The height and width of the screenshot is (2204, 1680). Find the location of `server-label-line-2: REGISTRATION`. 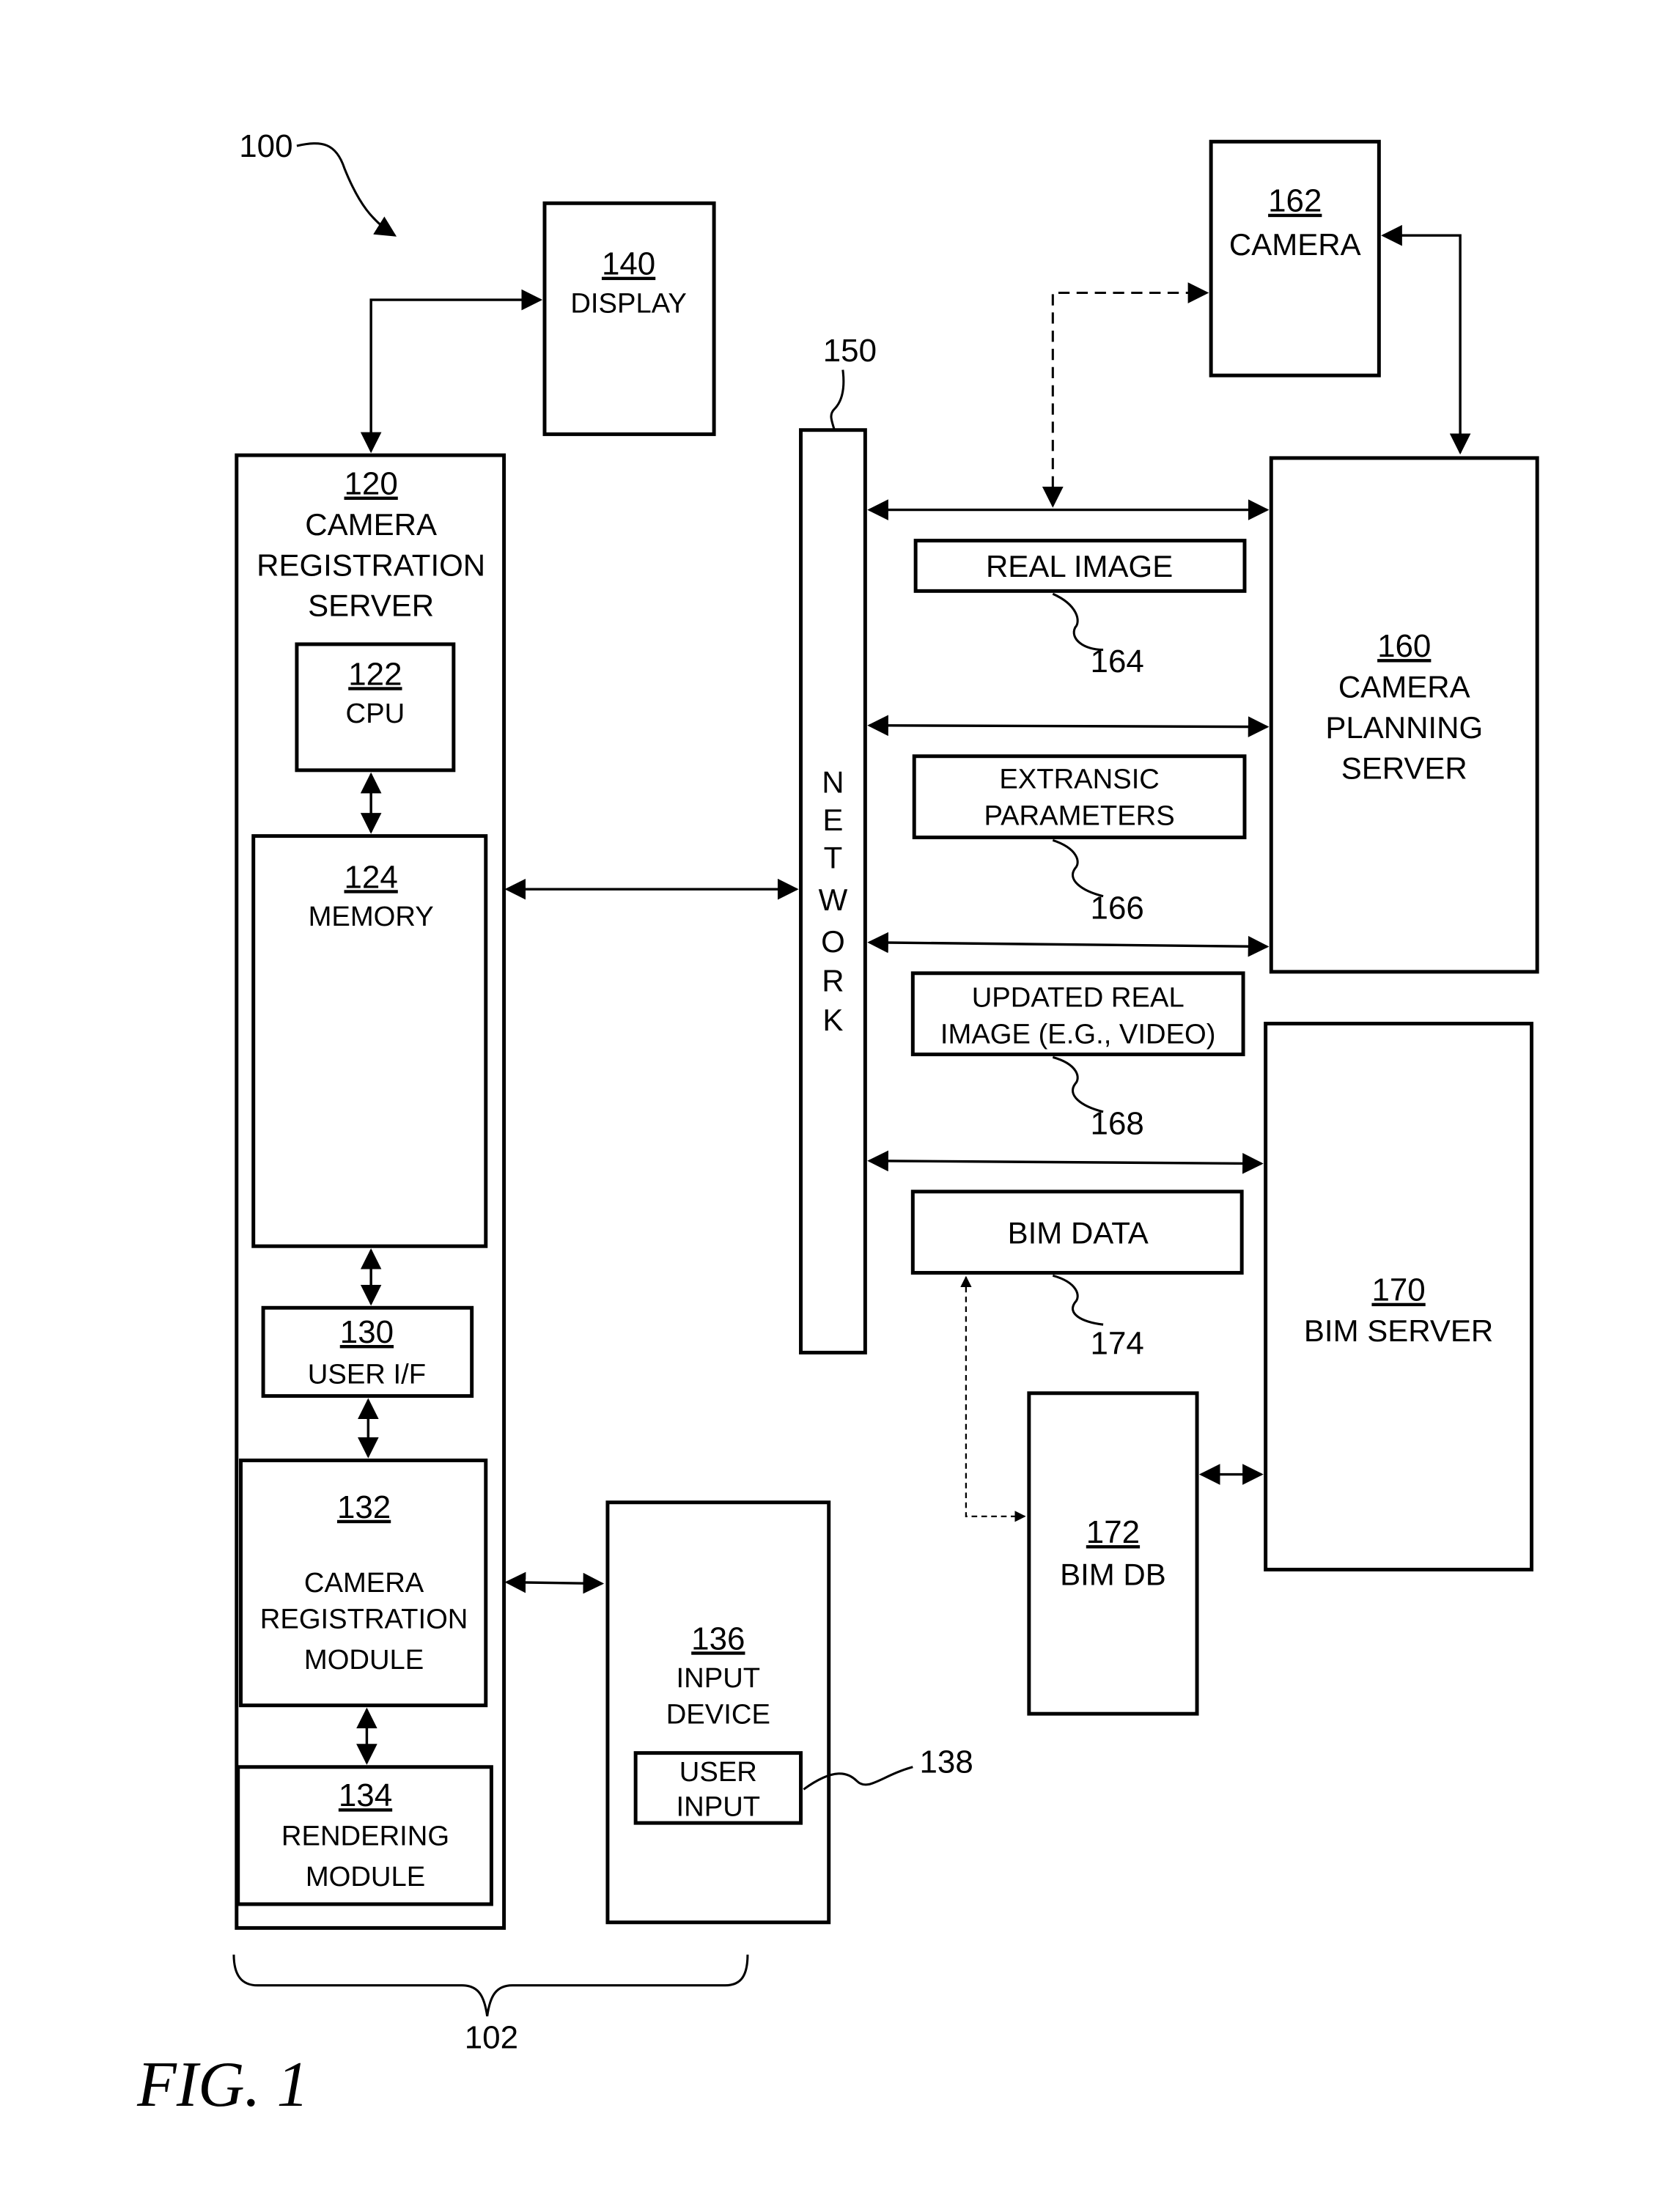

server-label-line-2: REGISTRATION is located at coordinates (371, 565).